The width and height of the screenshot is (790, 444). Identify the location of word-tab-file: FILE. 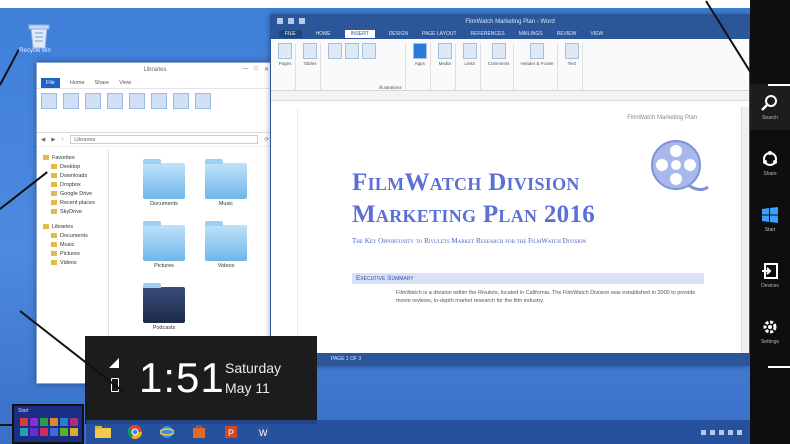
(290, 33).